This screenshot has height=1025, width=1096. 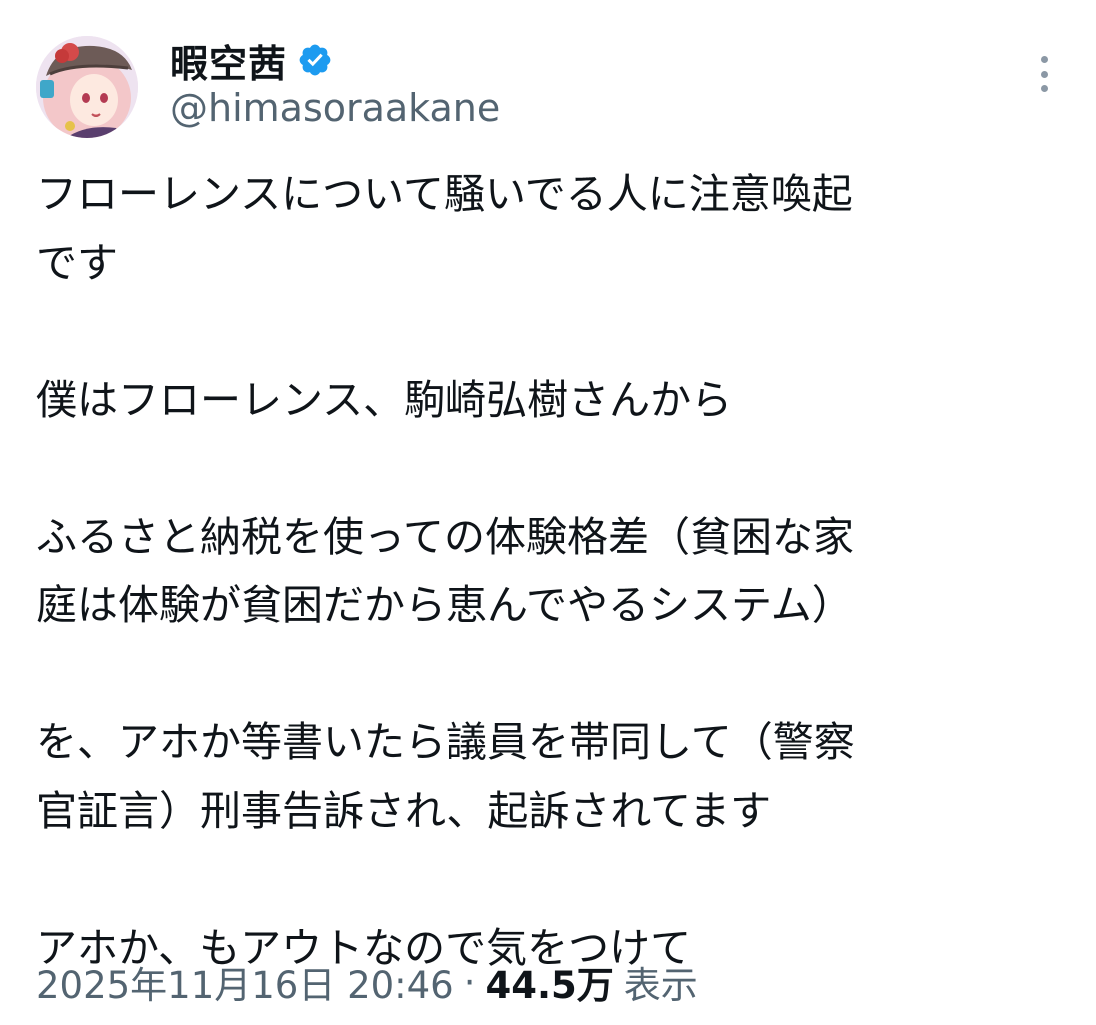 I want to click on tweet-meta: 2025年11月16日 20:46 · 44.5万 表示, so click(x=367, y=982).